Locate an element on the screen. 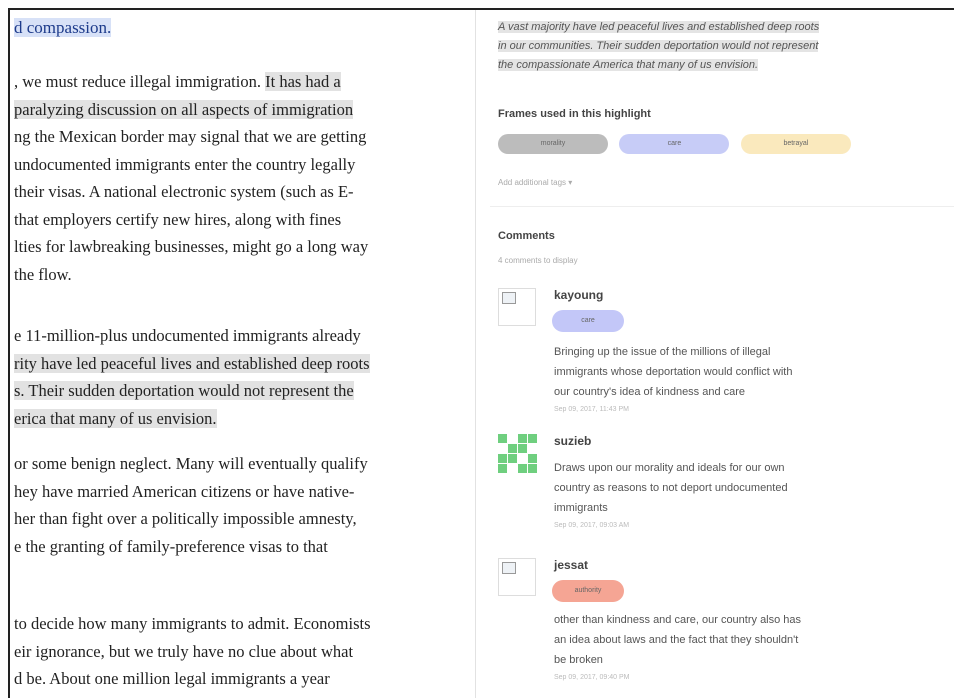  article-heading: d compassion. is located at coordinates (63, 28).